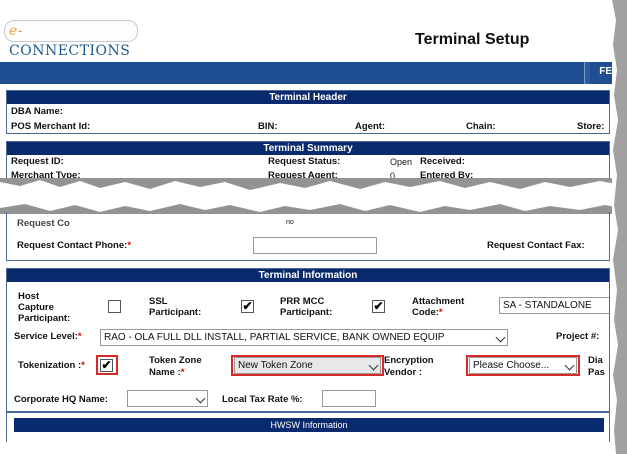 Image resolution: width=627 pixels, height=459 pixels. I want to click on token-zone-name-label: Token Zone Name :*, so click(175, 366).